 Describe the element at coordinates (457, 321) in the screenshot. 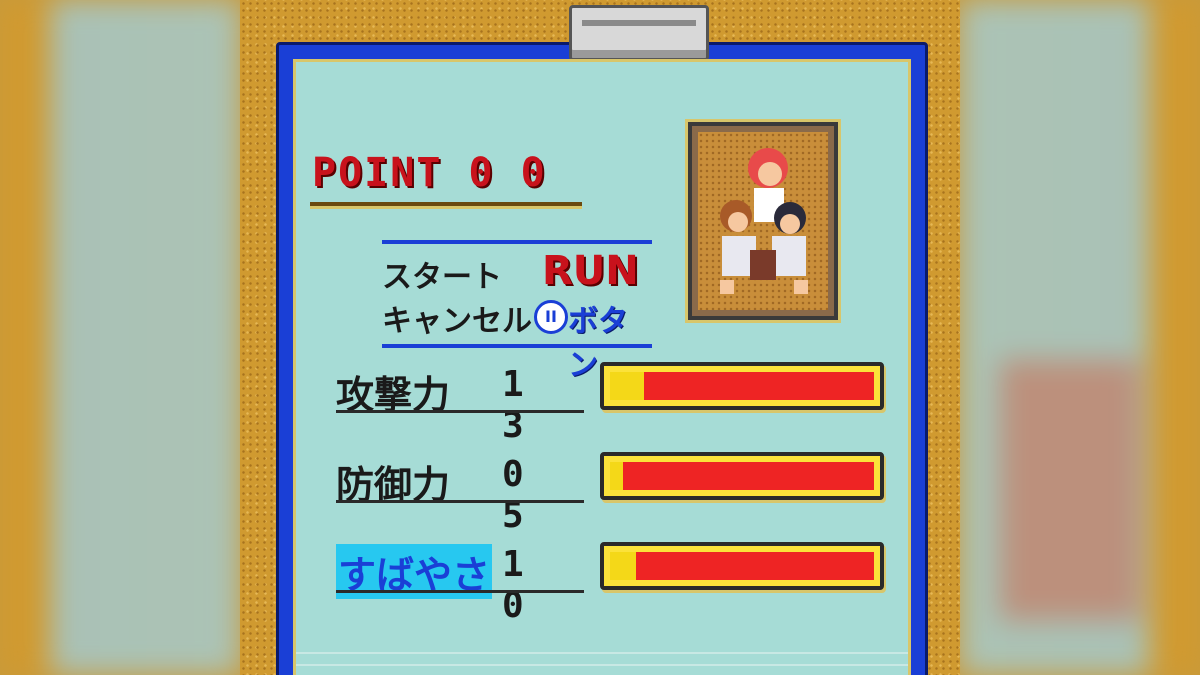

I see `cancel-label: キャンセル` at that location.